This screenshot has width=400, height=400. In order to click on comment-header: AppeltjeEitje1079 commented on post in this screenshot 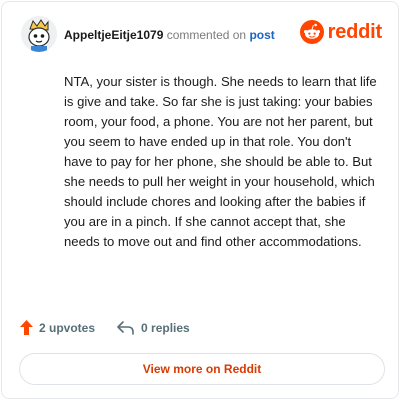, I will do `click(169, 35)`.